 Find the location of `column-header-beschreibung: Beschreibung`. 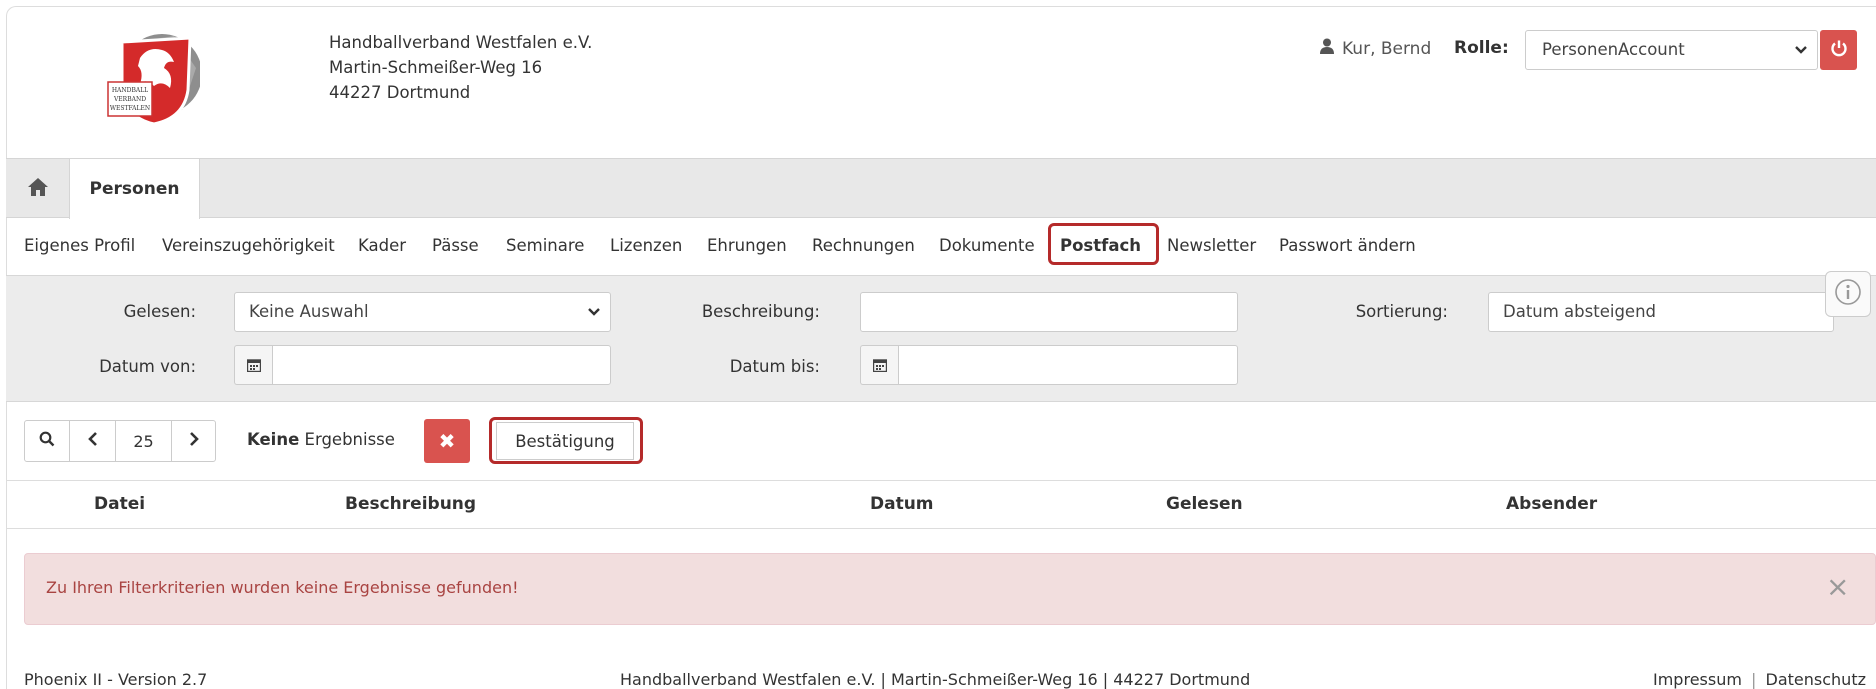

column-header-beschreibung: Beschreibung is located at coordinates (410, 504).